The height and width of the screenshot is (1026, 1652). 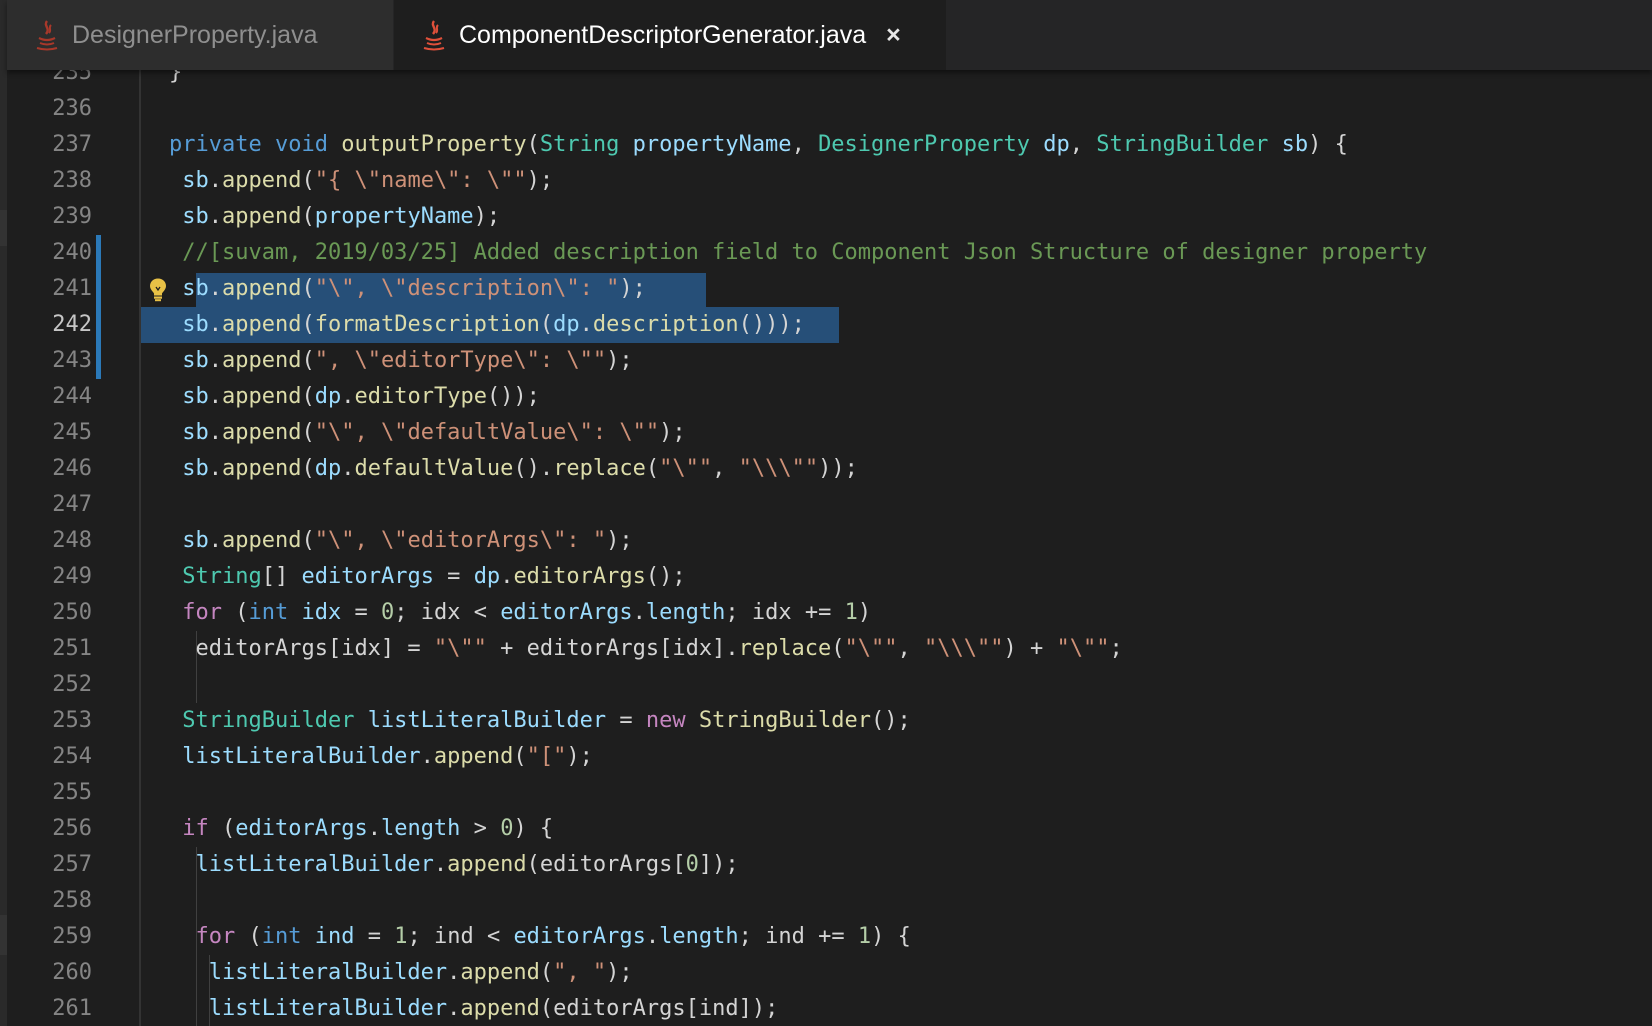 I want to click on code-line: sb.append(", \"editorType\": \"");, so click(x=407, y=361).